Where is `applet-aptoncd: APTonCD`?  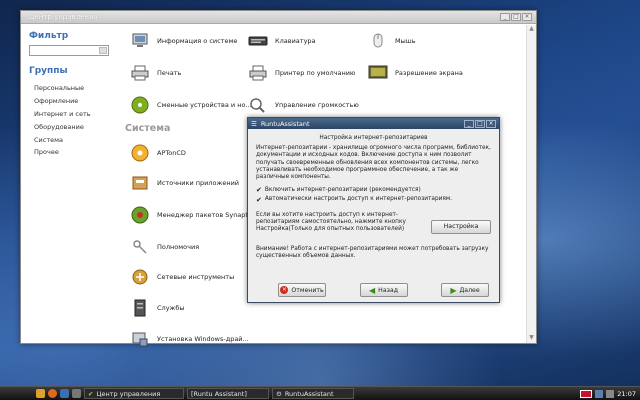
applet-aptoncd: APTonCD is located at coordinates (157, 153).